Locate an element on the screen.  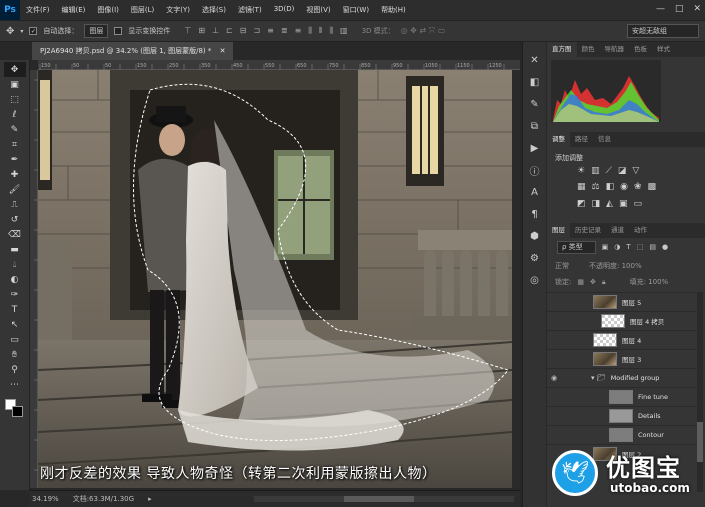
vertical-scrollbar is located at coordinates (516, 279).